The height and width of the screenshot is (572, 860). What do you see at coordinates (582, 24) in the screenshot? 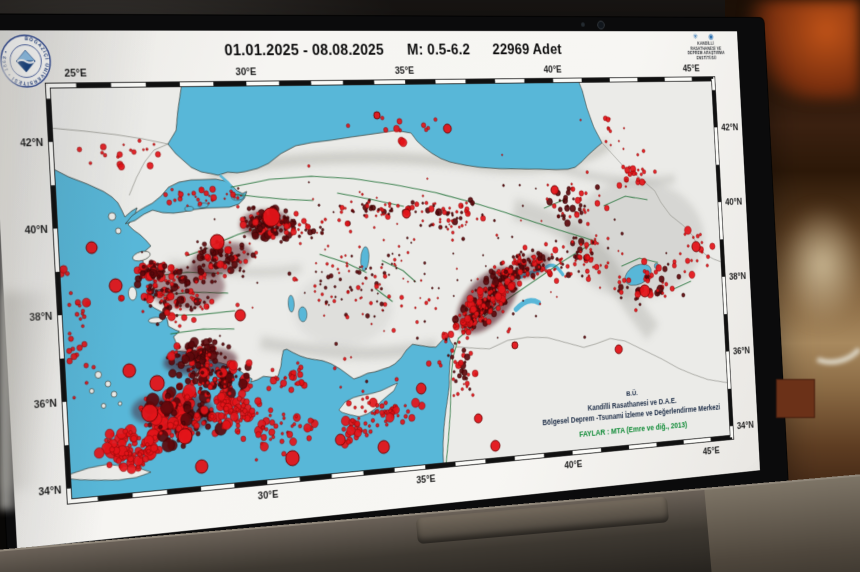
I see `webcam-led-icon` at bounding box center [582, 24].